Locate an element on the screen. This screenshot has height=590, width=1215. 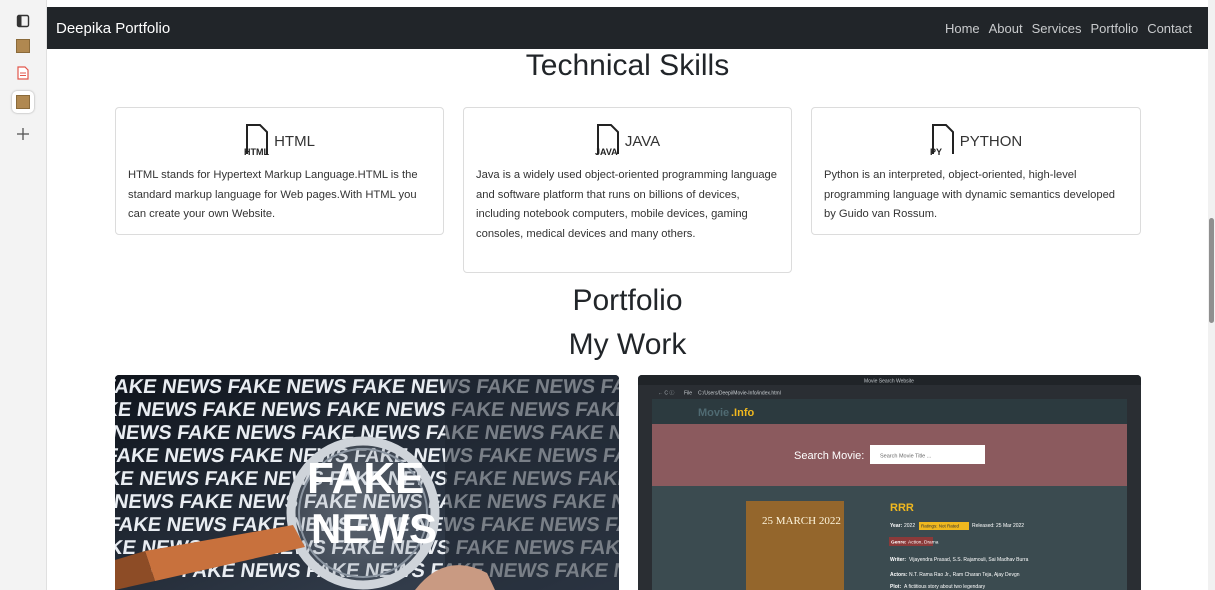
skill-card-header: JAVA JAVA is located at coordinates (627, 138).